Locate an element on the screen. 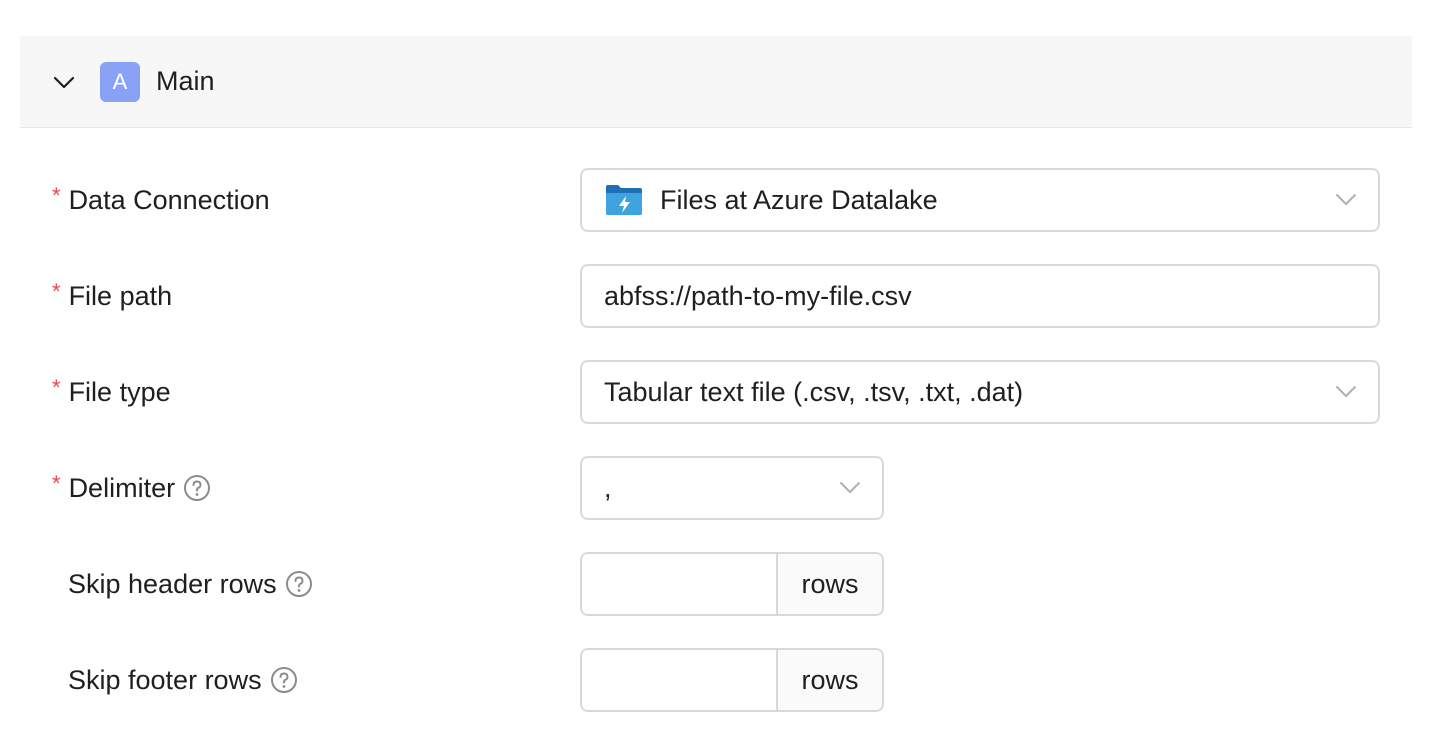 The height and width of the screenshot is (732, 1440). skip-header-rows-label: Skip header rows is located at coordinates (190, 584).